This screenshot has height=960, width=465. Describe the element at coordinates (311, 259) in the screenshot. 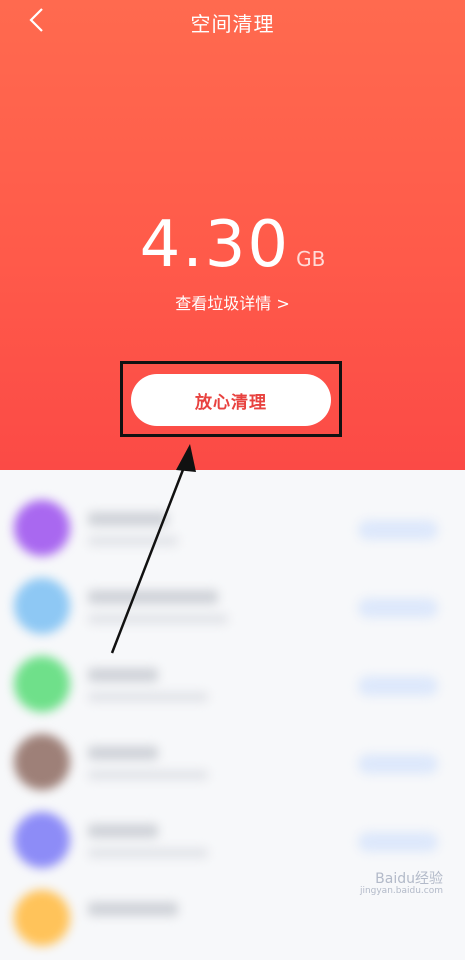

I see `junk-size-unit: GB` at that location.